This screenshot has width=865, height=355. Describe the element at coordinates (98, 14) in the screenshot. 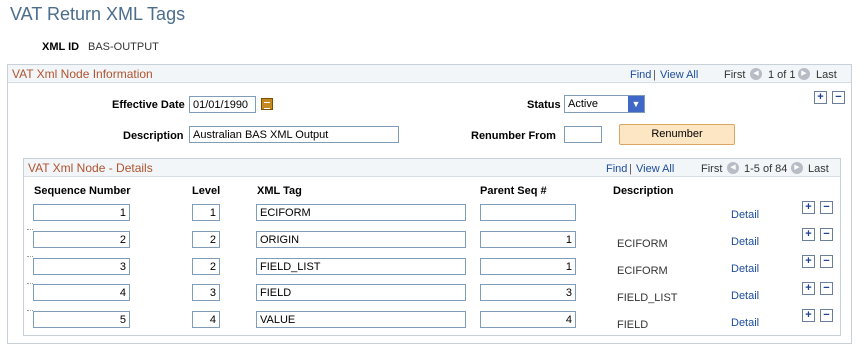

I see `page-title: VAT Return XML Tags` at that location.